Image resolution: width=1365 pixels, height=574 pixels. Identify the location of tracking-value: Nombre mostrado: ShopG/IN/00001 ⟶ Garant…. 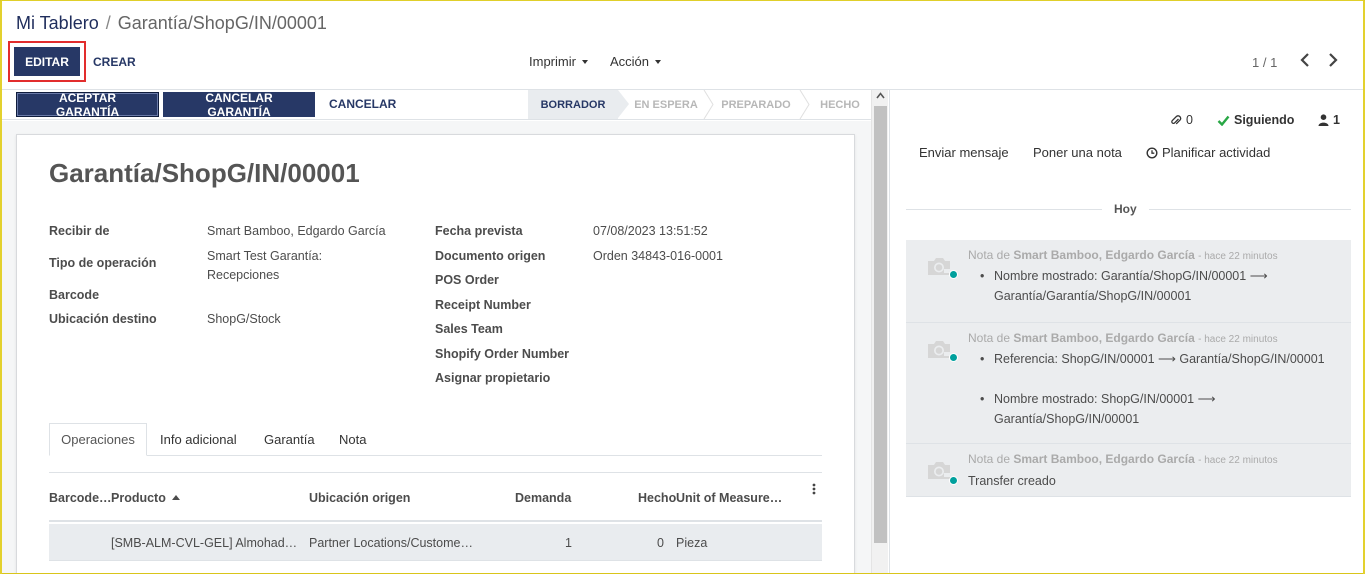
(1159, 409).